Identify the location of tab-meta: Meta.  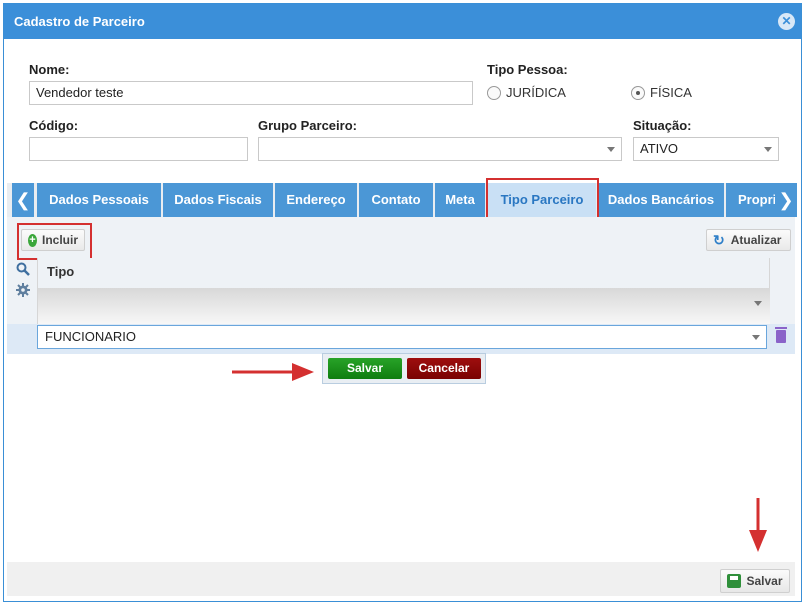
(460, 200).